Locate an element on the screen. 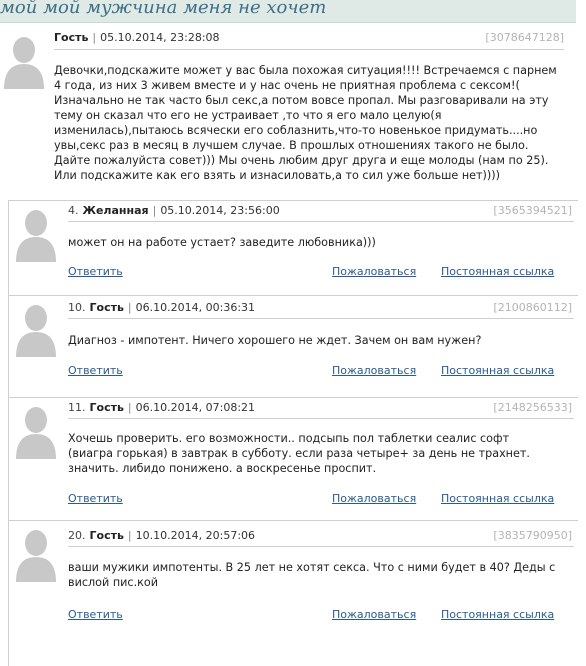 The width and height of the screenshot is (586, 666). post-date: 05.10.2014, 23:28:08 is located at coordinates (160, 37).